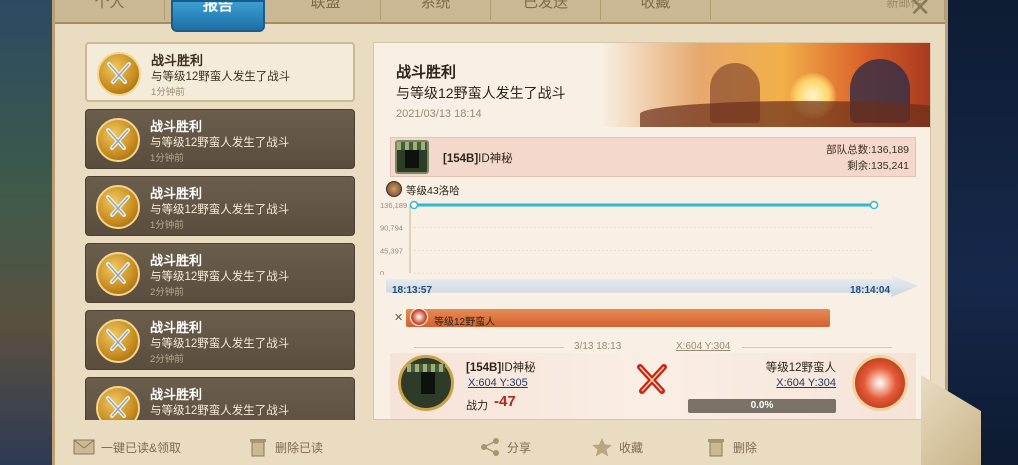 The width and height of the screenshot is (1018, 465). I want to click on troop-line-chart: 136,189 90,794 45,397 0, so click(629, 237).